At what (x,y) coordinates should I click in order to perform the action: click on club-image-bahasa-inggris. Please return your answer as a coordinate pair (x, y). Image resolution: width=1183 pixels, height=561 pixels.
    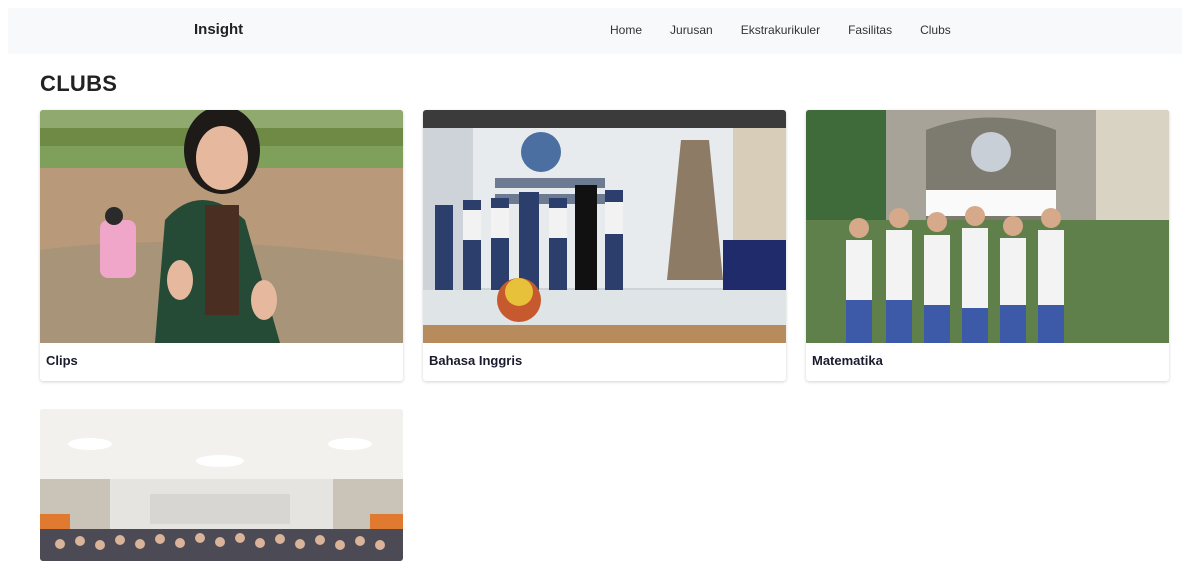
    Looking at the image, I should click on (604, 226).